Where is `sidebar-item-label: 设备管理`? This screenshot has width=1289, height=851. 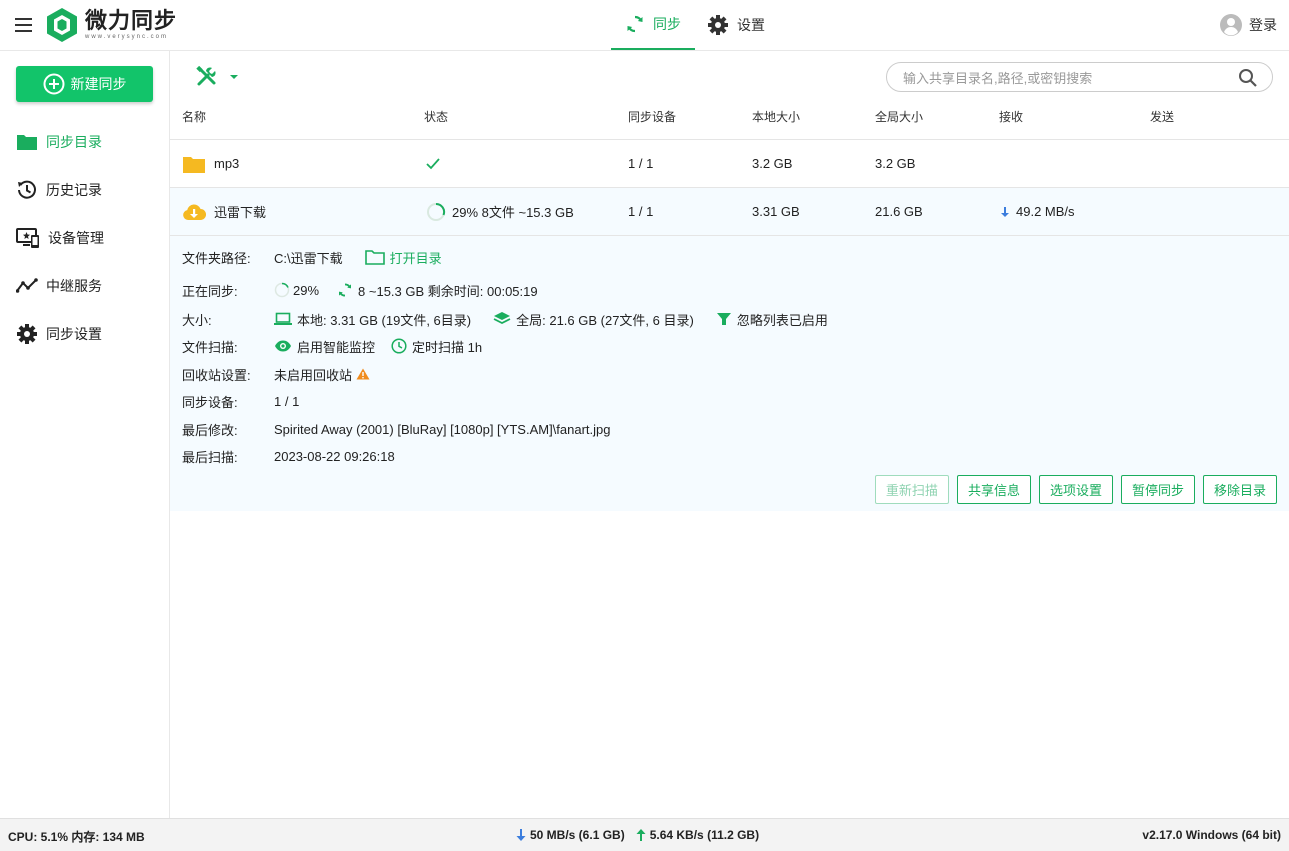
sidebar-item-label: 设备管理 is located at coordinates (76, 238).